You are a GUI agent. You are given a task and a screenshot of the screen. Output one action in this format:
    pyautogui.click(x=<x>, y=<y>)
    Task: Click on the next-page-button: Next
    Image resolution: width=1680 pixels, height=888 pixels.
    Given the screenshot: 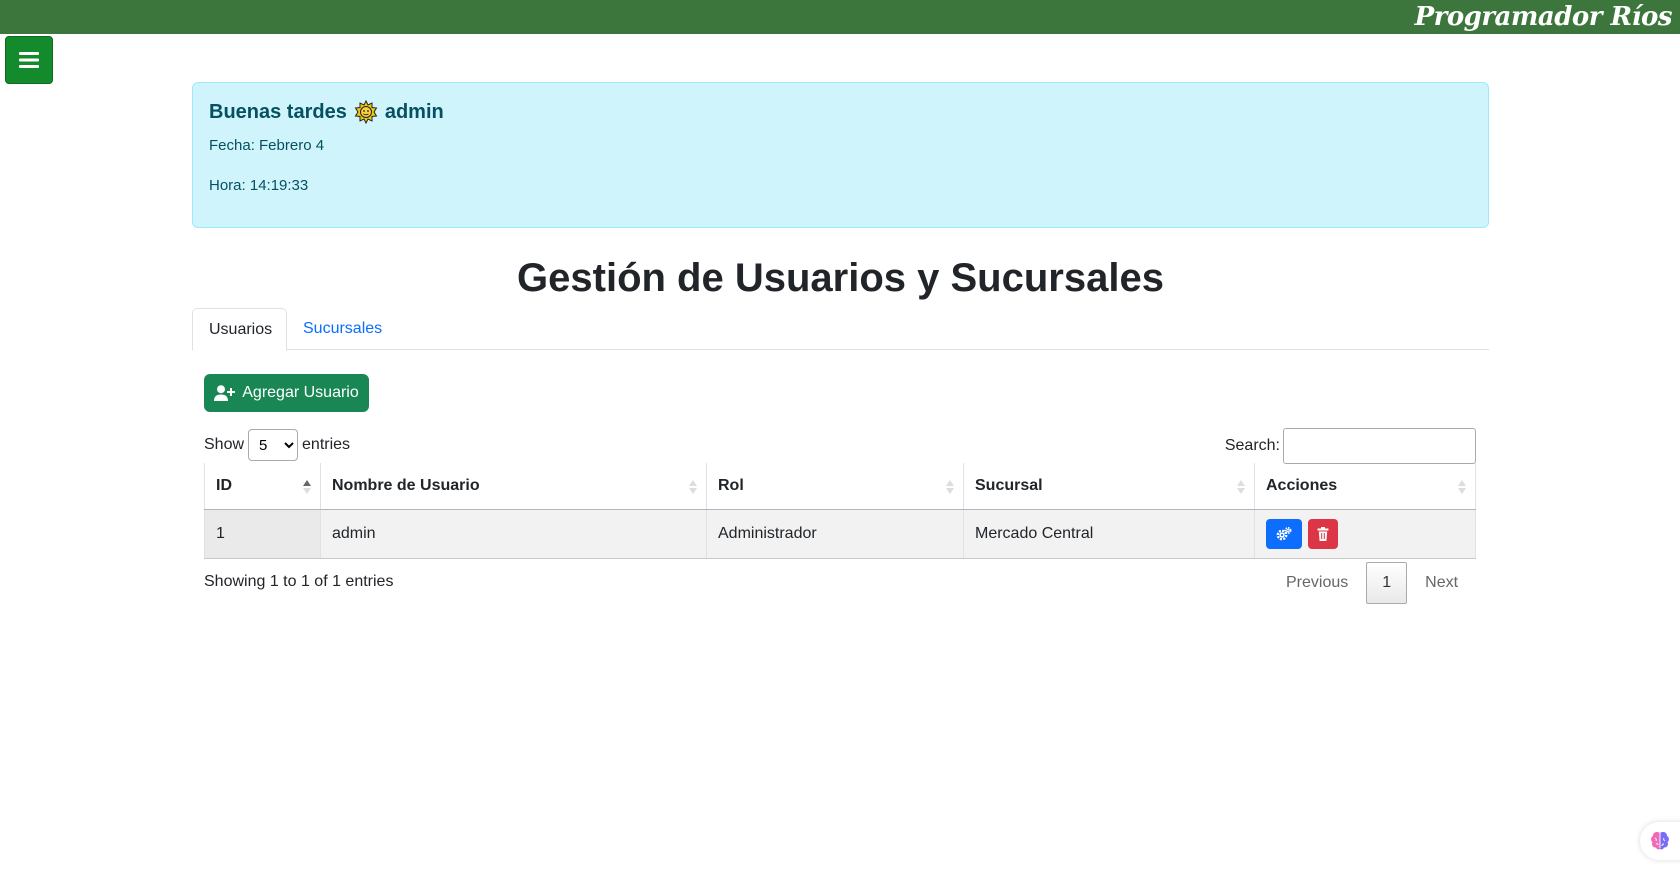 What is the action you would take?
    pyautogui.click(x=1441, y=583)
    